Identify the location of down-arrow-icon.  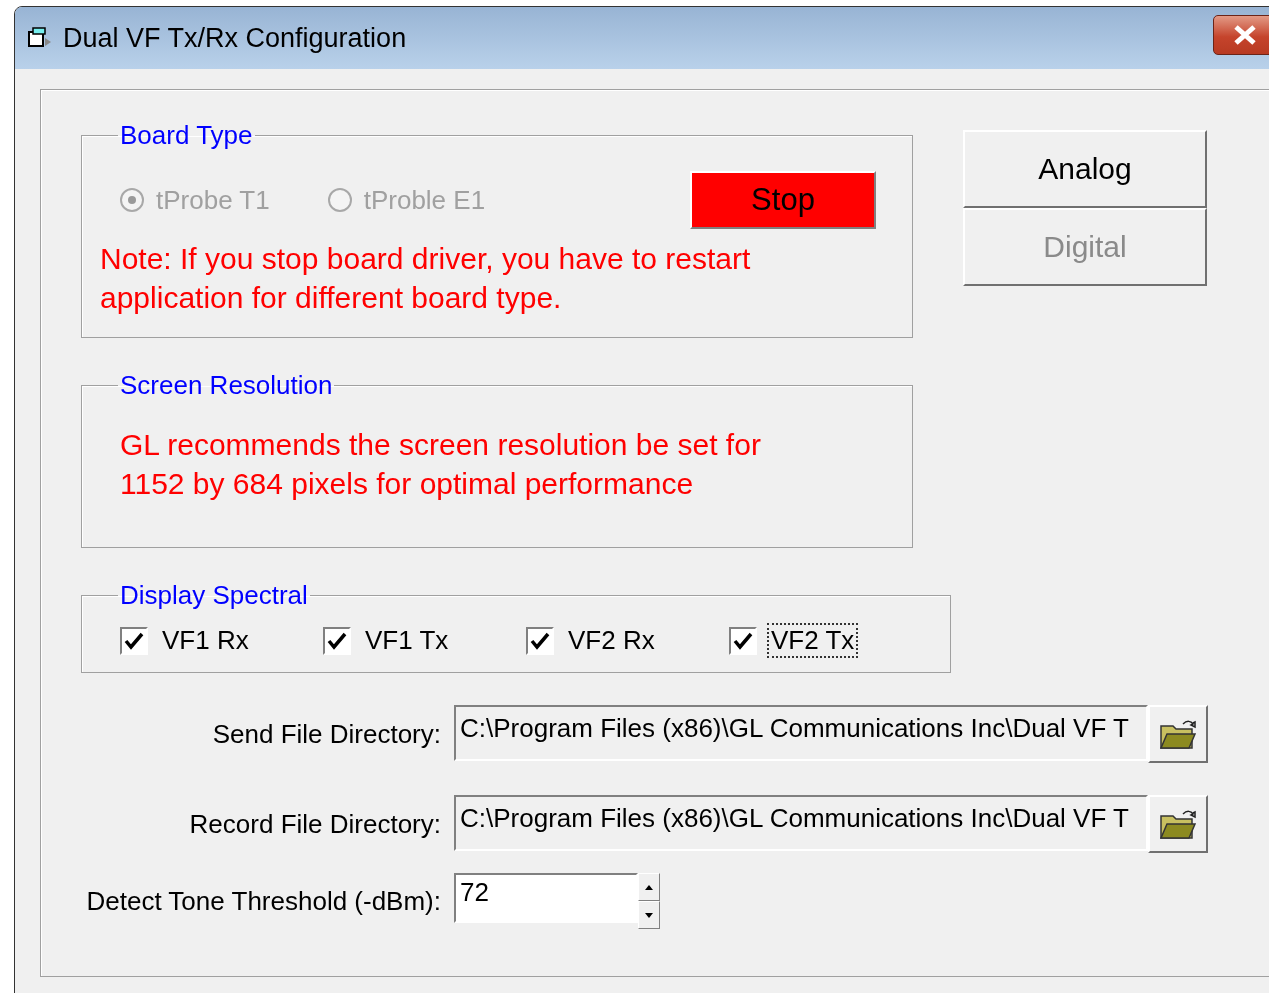
(649, 915).